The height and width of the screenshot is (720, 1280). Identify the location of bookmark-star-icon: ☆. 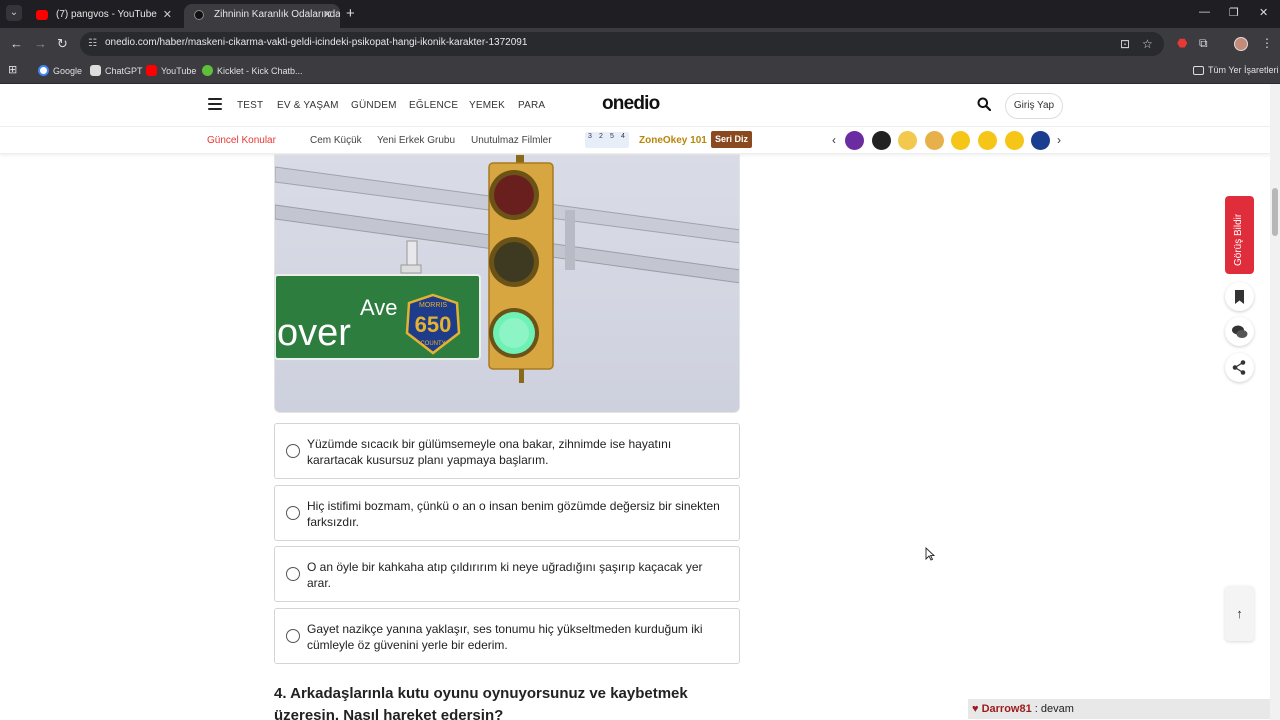
(1147, 44).